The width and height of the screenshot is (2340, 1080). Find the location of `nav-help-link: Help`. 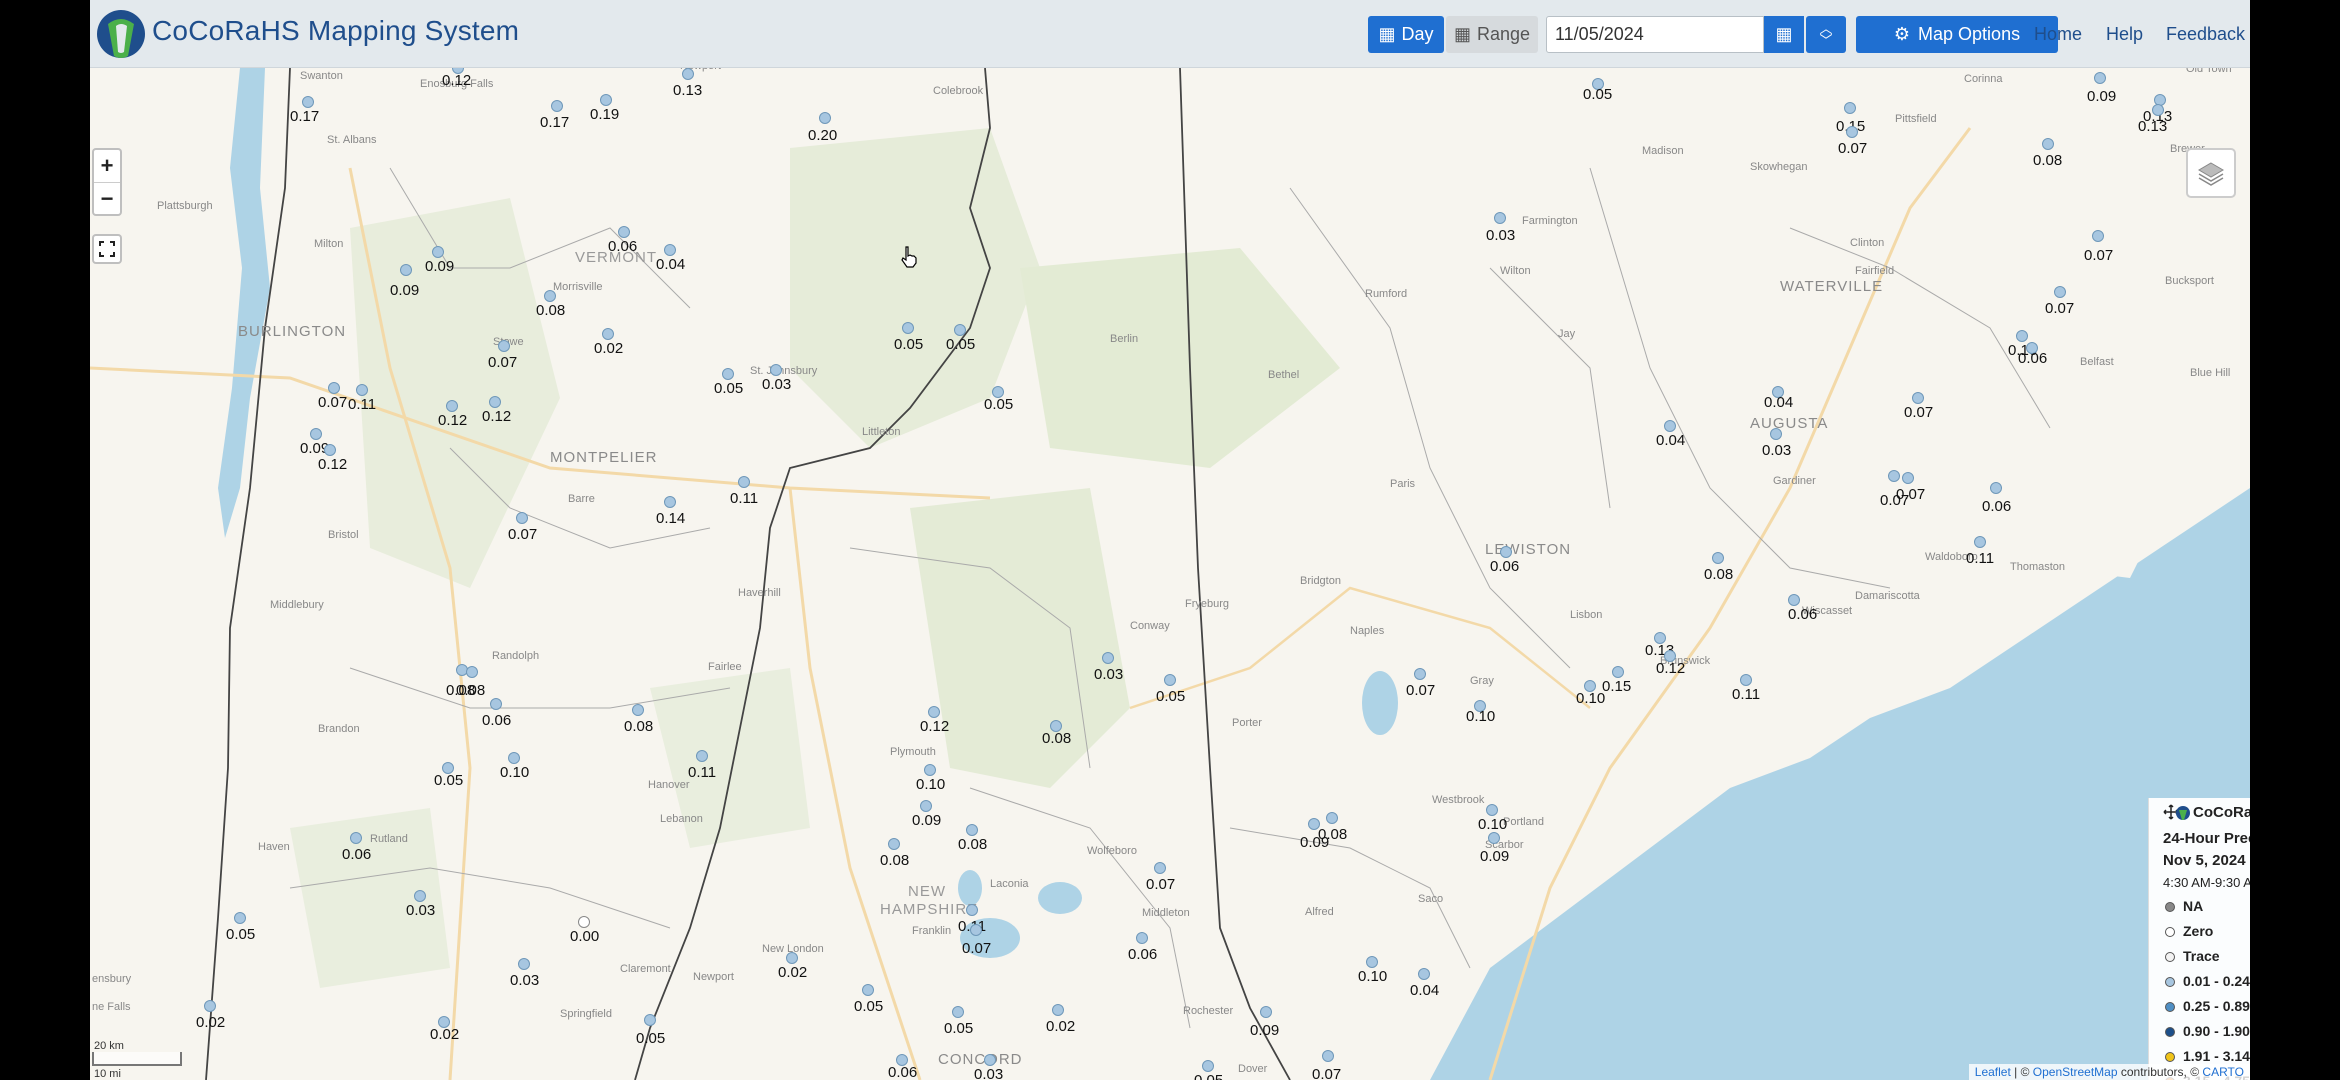

nav-help-link: Help is located at coordinates (2124, 34).